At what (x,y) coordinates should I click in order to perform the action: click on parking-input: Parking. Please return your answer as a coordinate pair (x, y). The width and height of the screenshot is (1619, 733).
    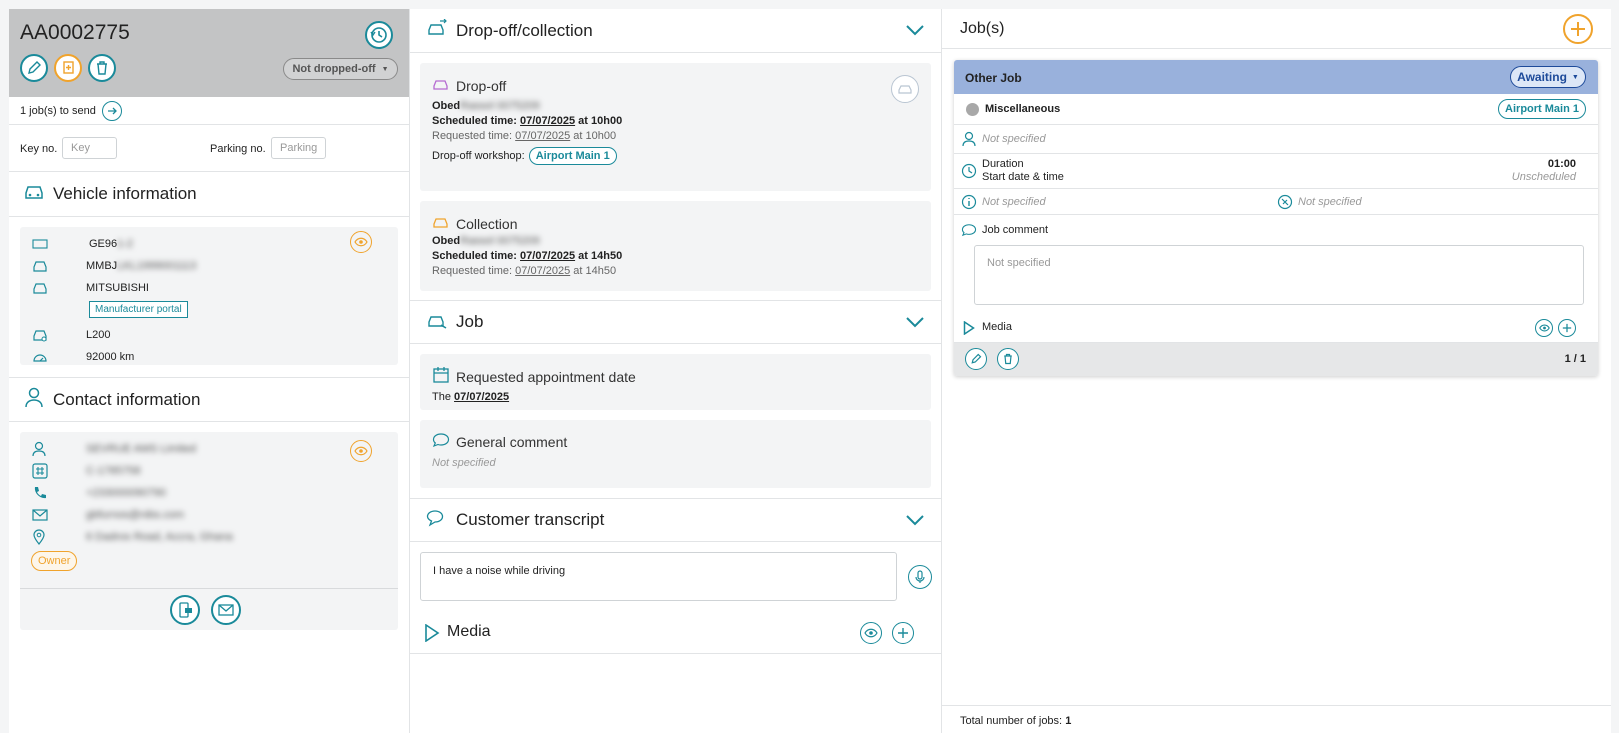
    Looking at the image, I should click on (298, 148).